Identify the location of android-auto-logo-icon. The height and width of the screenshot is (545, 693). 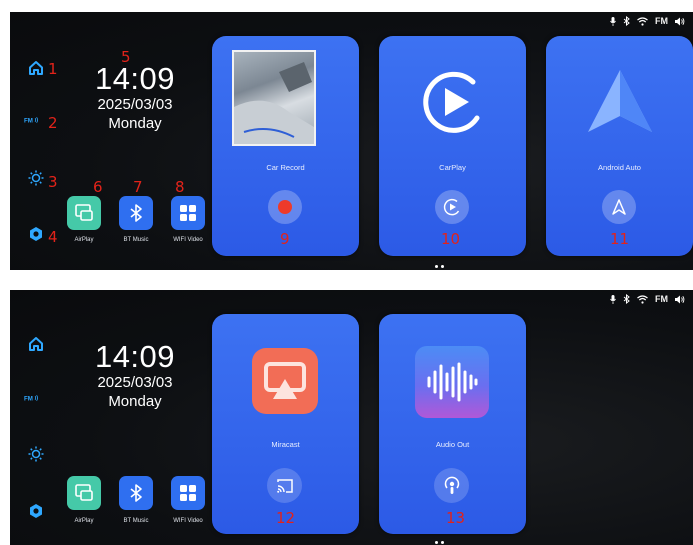
(620, 101).